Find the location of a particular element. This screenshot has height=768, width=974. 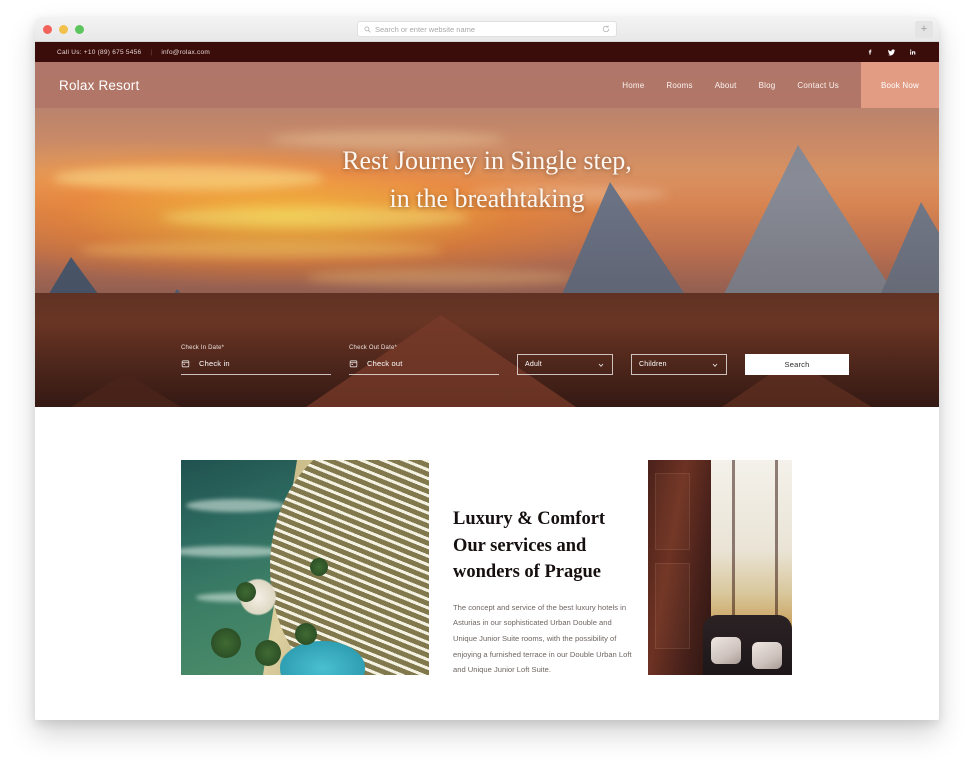

social-links is located at coordinates (891, 52).